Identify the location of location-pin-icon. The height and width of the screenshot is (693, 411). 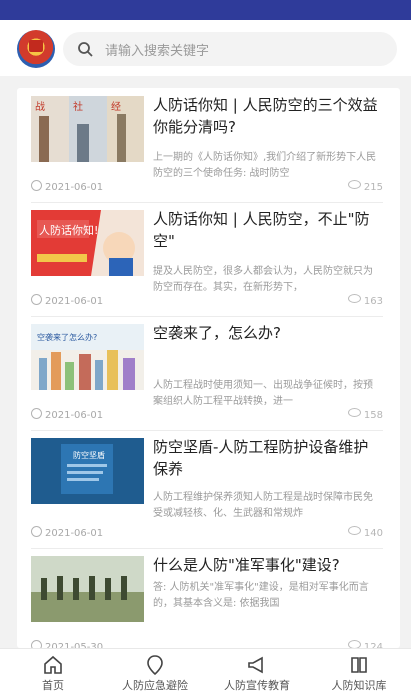
(155, 665).